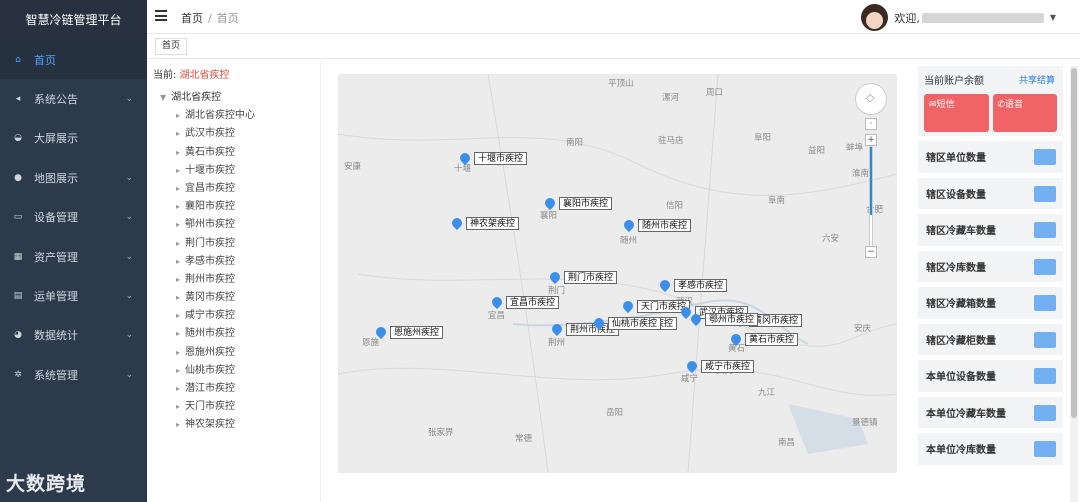 The width and height of the screenshot is (1080, 502). I want to click on map-marker-icon: ●, so click(18, 177).